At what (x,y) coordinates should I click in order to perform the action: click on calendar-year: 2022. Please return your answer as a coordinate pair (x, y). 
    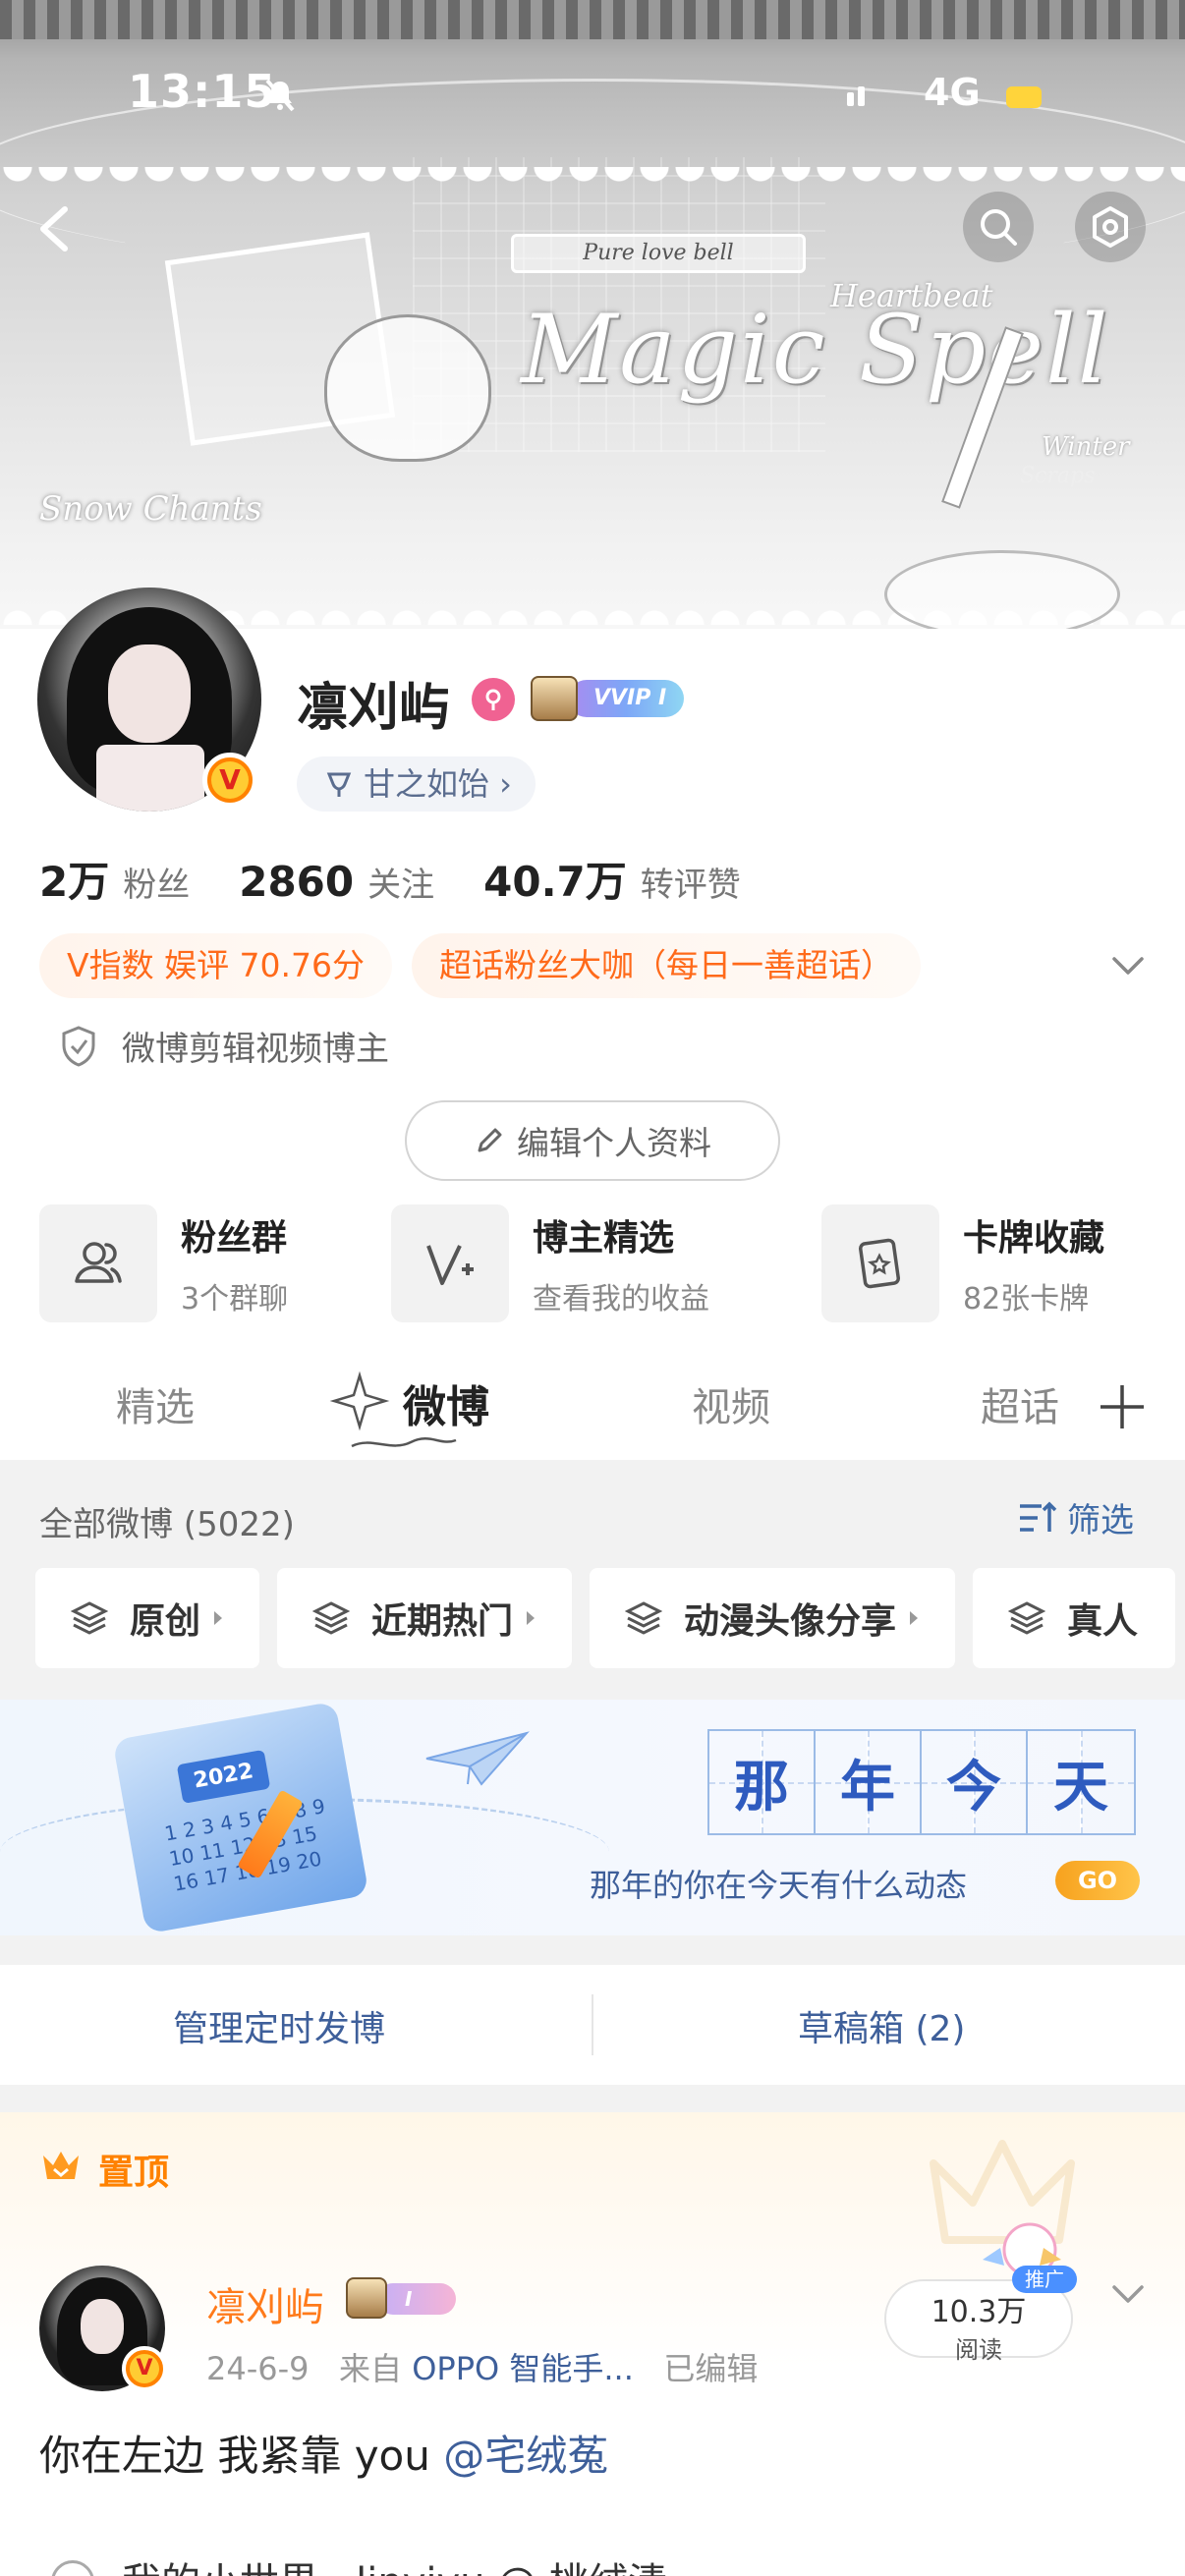
    Looking at the image, I should click on (224, 1776).